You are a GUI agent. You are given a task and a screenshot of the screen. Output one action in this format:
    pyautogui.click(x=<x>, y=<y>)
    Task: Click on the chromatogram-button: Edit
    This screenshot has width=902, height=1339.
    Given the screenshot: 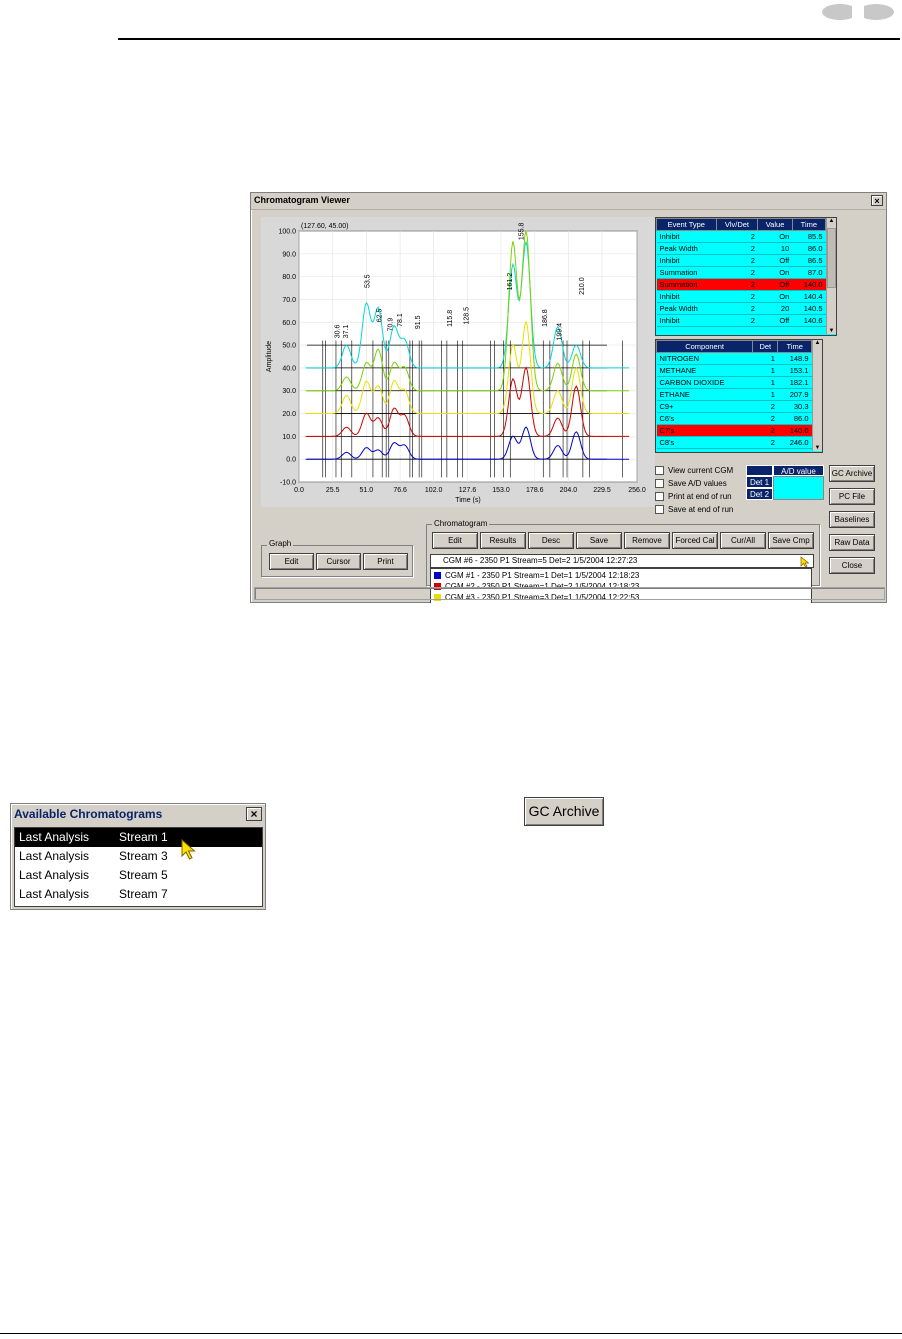 What is the action you would take?
    pyautogui.click(x=455, y=540)
    